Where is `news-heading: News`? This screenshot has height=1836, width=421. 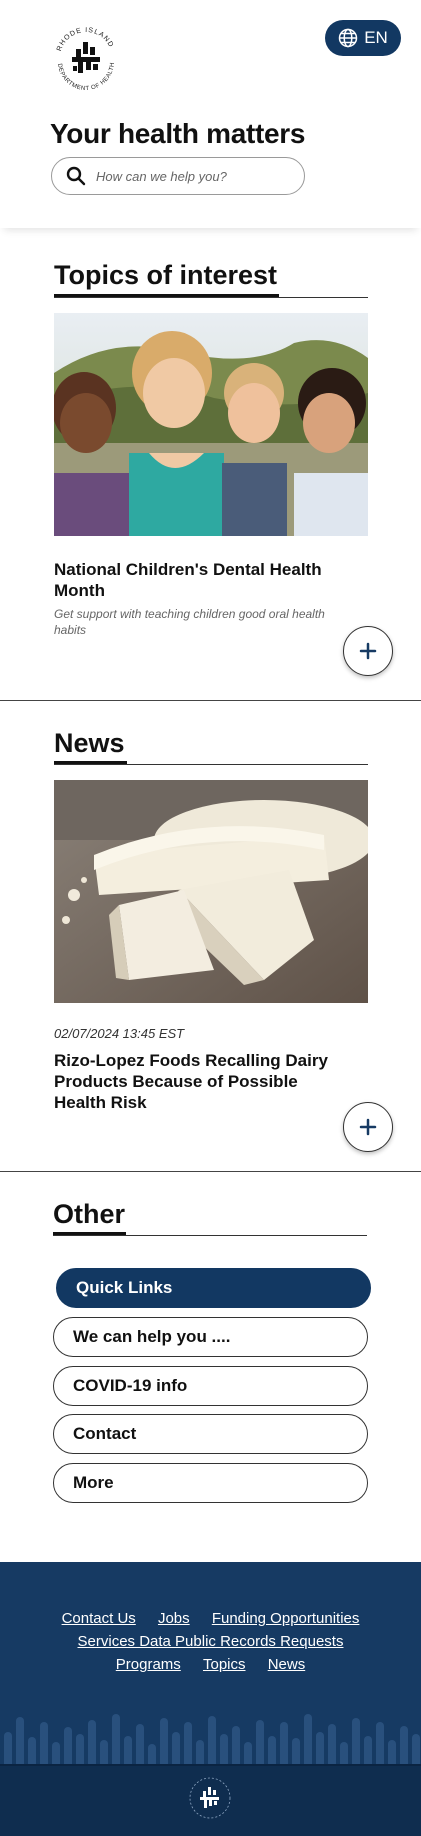
news-heading: News is located at coordinates (89, 743).